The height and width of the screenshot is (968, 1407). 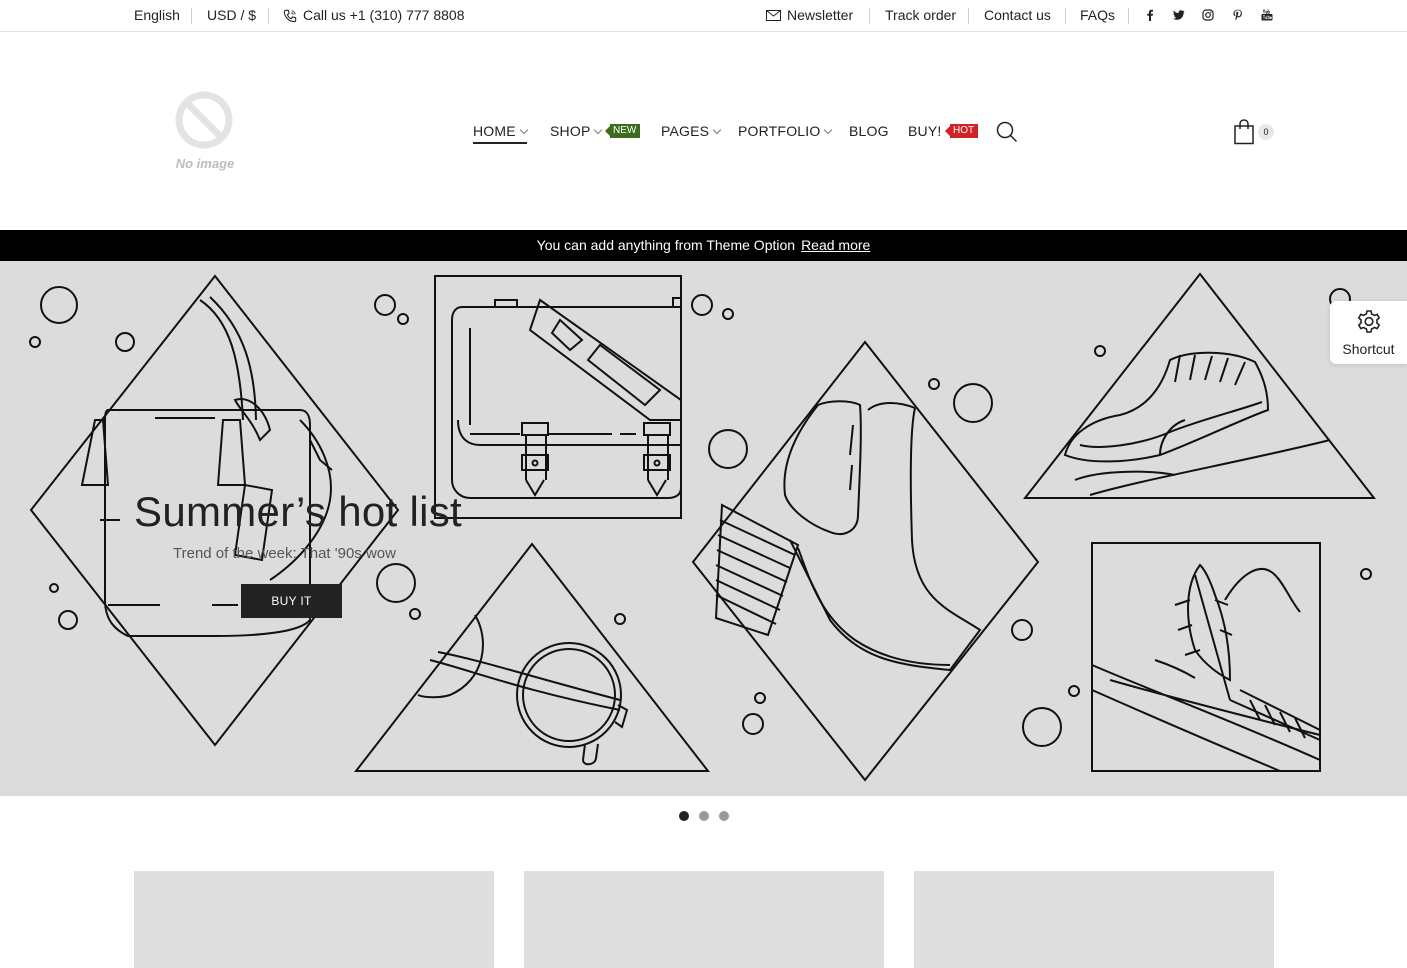 I want to click on nav-buy-label: BUY!, so click(x=925, y=131).